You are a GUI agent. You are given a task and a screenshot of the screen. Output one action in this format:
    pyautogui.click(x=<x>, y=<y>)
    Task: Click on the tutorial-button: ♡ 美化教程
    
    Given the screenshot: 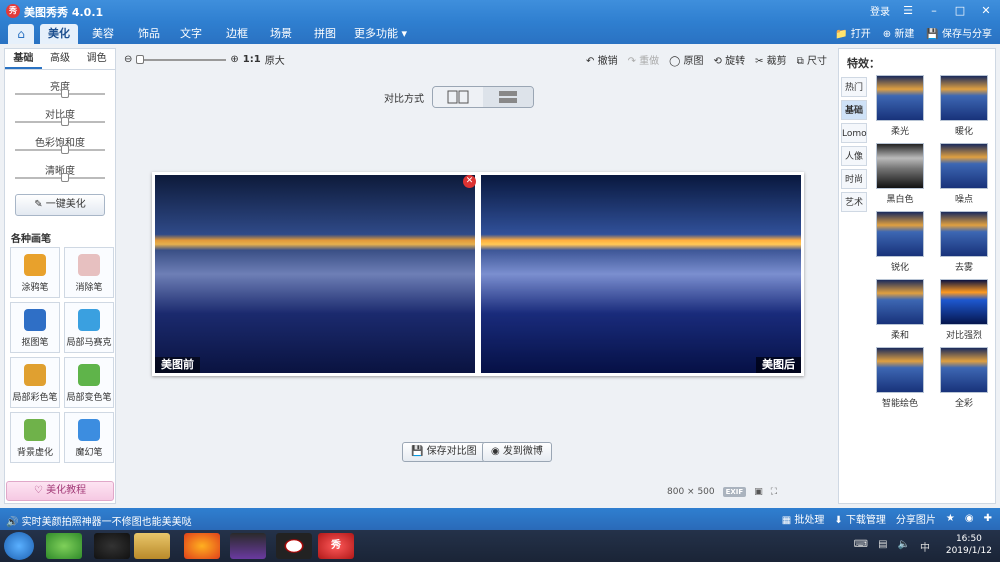 What is the action you would take?
    pyautogui.click(x=60, y=491)
    